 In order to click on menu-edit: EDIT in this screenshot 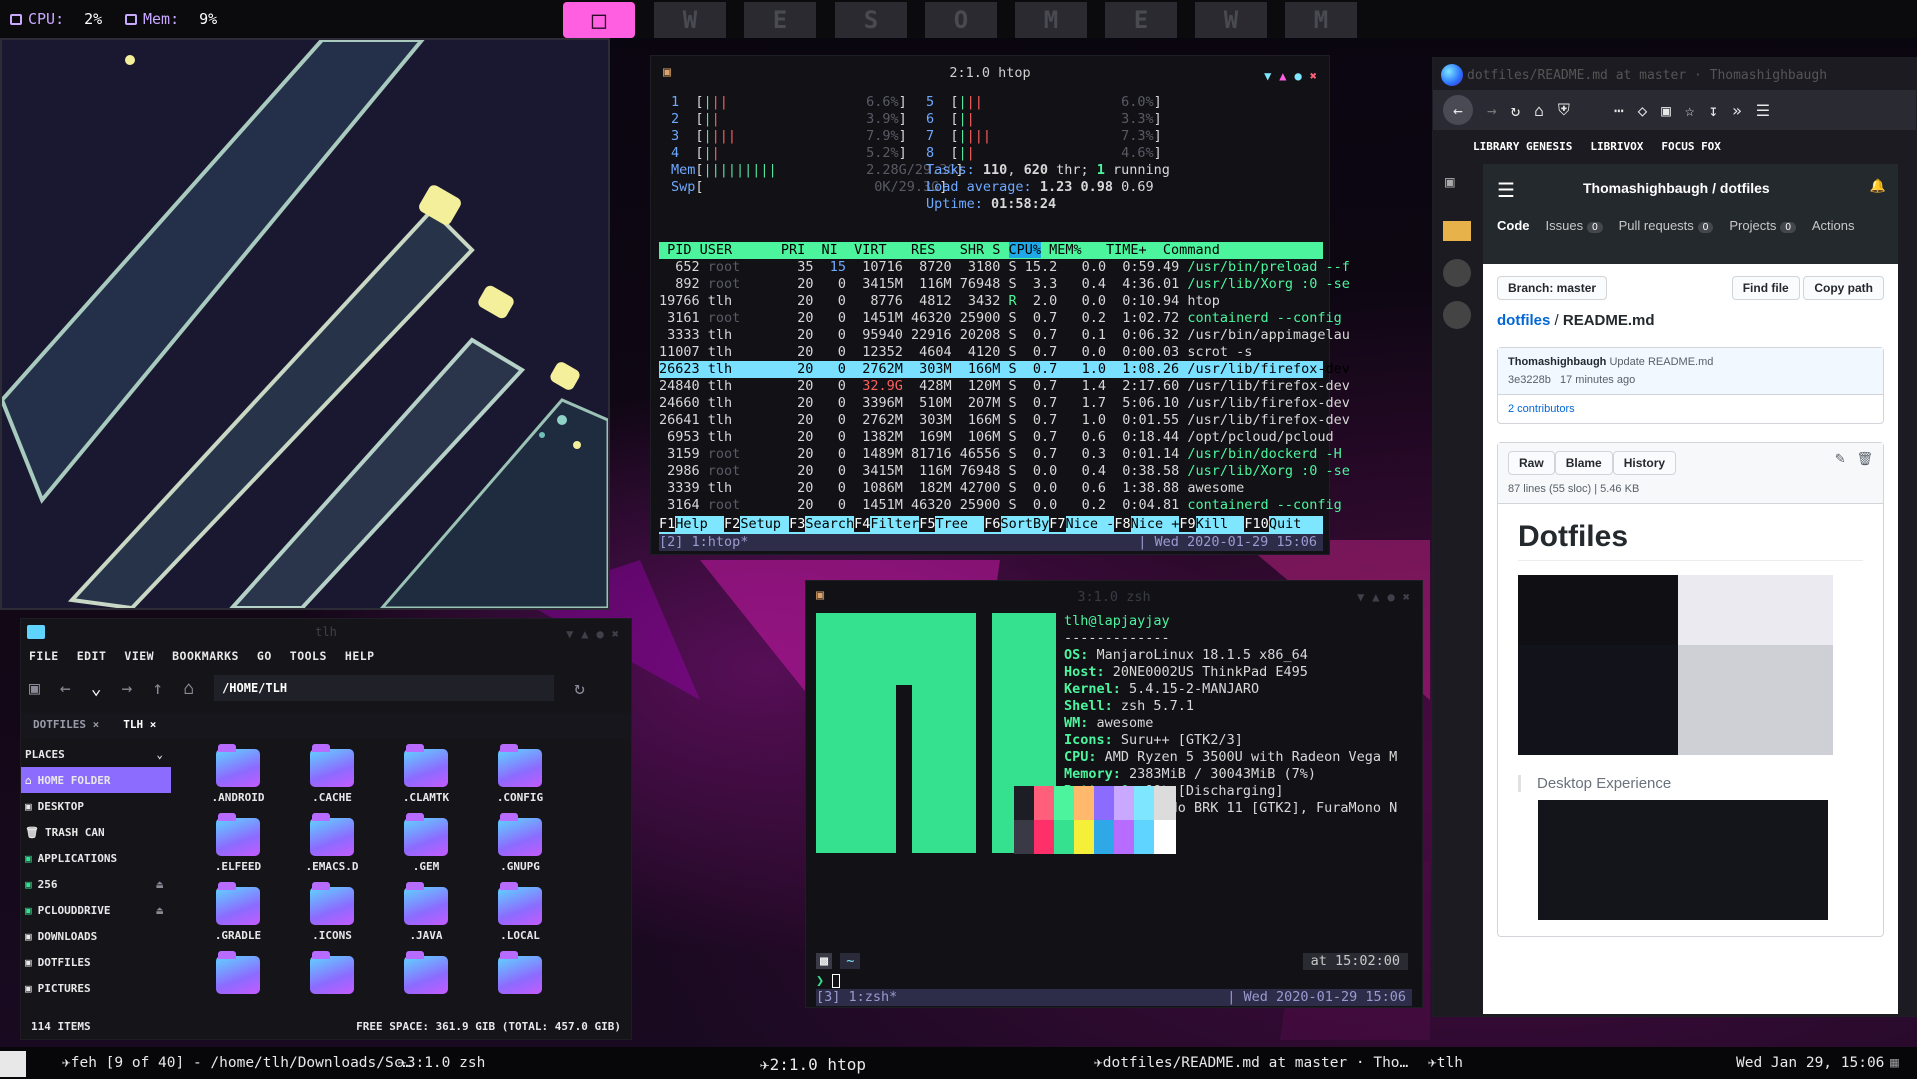, I will do `click(92, 656)`.